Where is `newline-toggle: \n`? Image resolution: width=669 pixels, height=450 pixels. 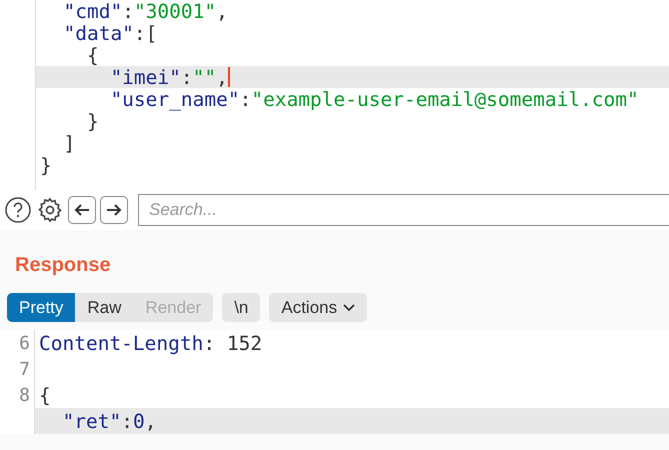 newline-toggle: \n is located at coordinates (241, 307).